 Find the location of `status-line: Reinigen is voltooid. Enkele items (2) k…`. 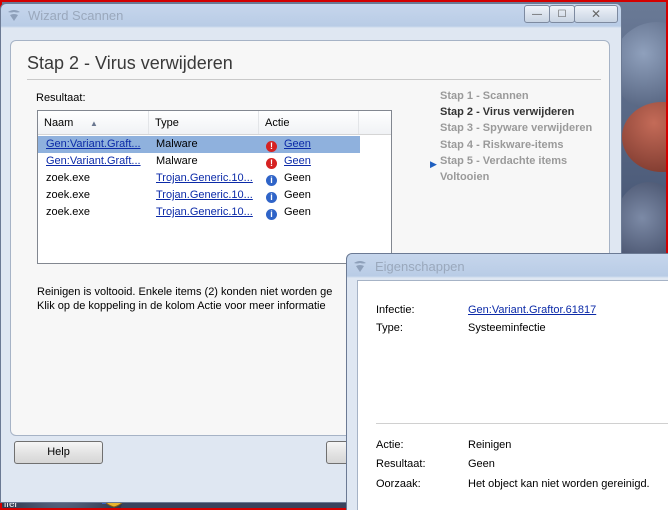

status-line: Reinigen is voltooid. Enkele items (2) k… is located at coordinates (185, 292).